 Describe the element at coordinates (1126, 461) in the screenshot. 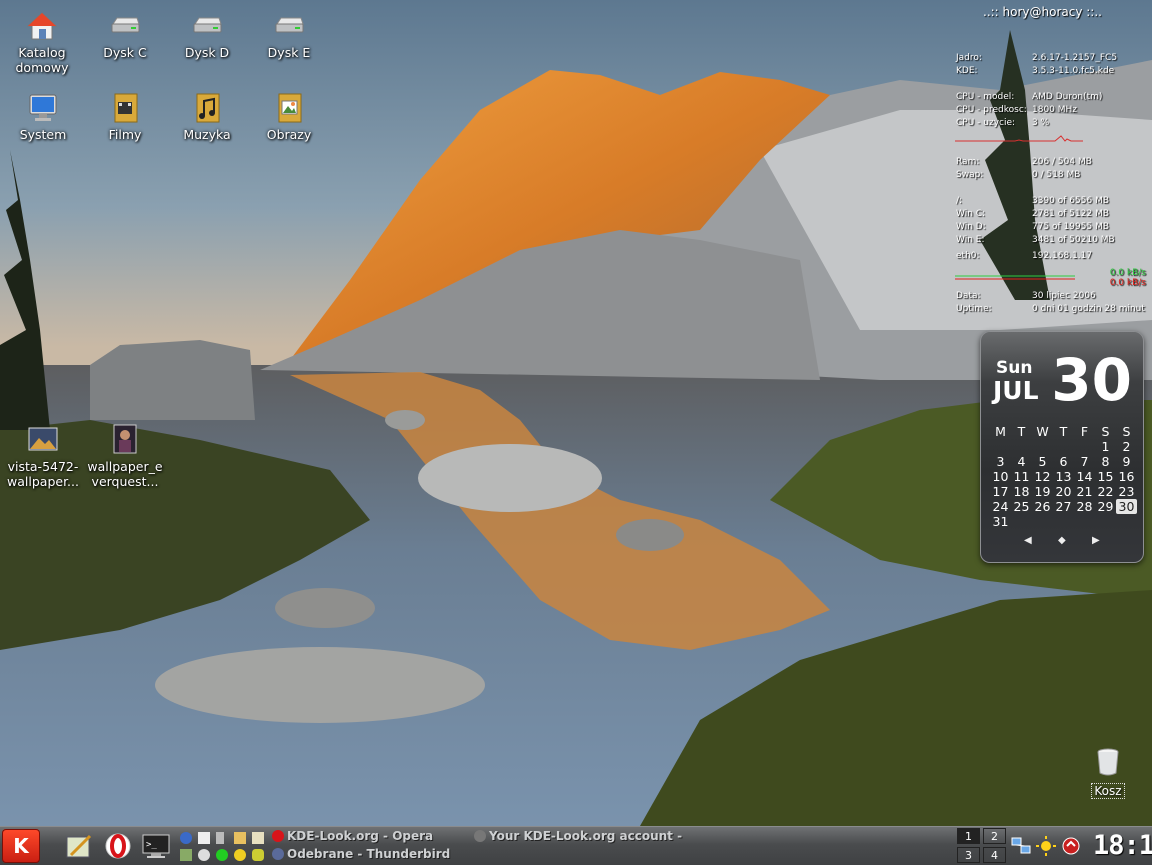

I see `calendar-day: 9` at that location.